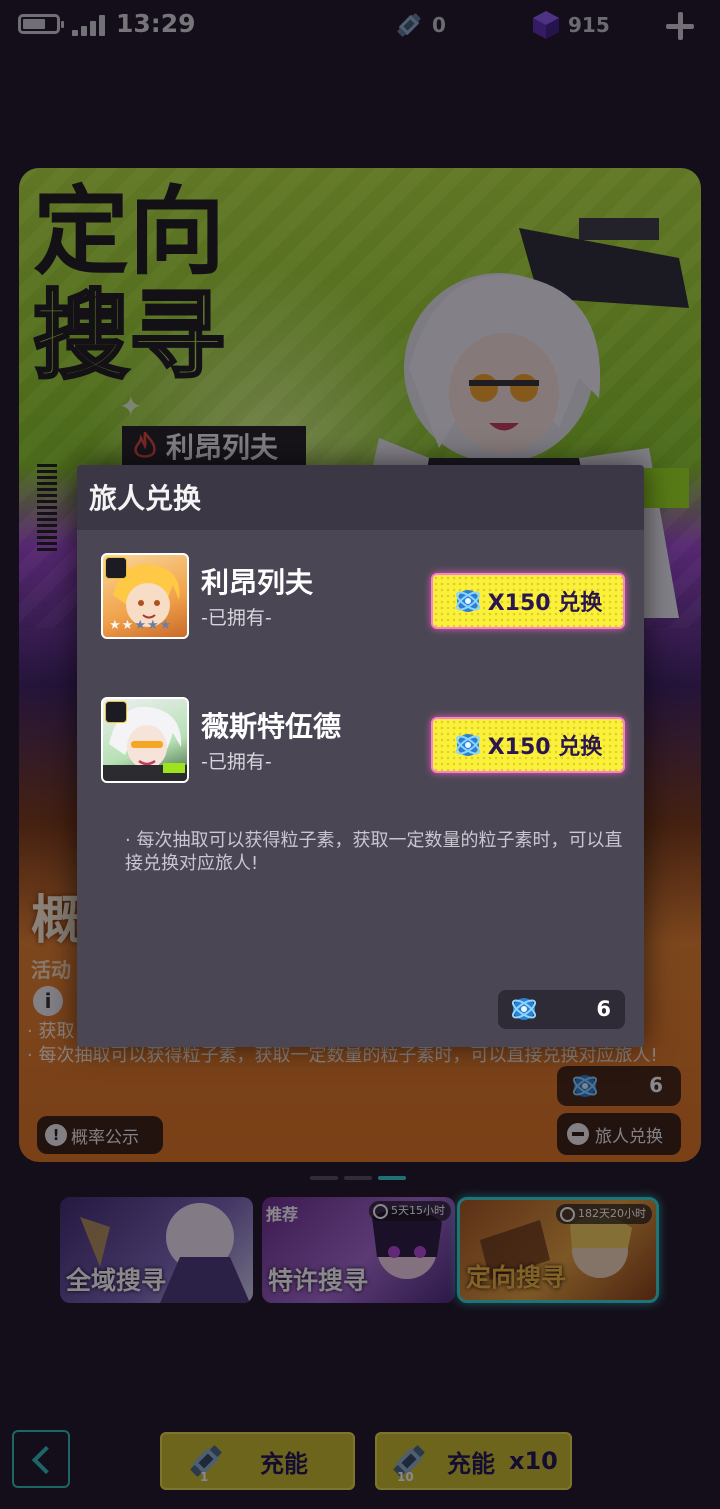 Image resolution: width=720 pixels, height=1509 pixels. Describe the element at coordinates (271, 726) in the screenshot. I see `character-name: 薇斯特伍德` at that location.